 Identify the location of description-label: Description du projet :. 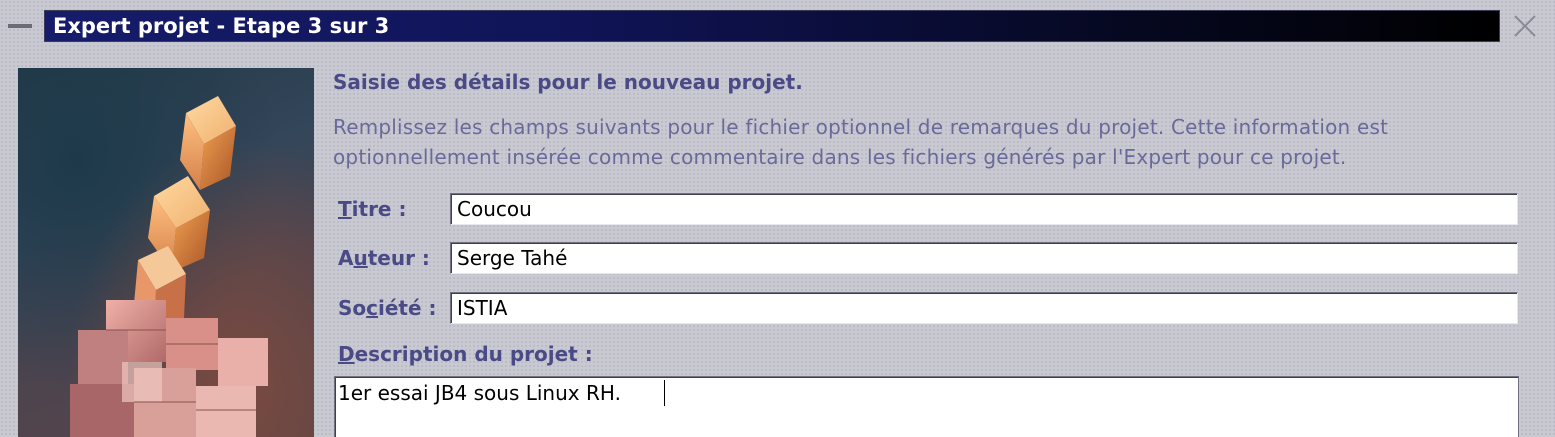
(465, 354).